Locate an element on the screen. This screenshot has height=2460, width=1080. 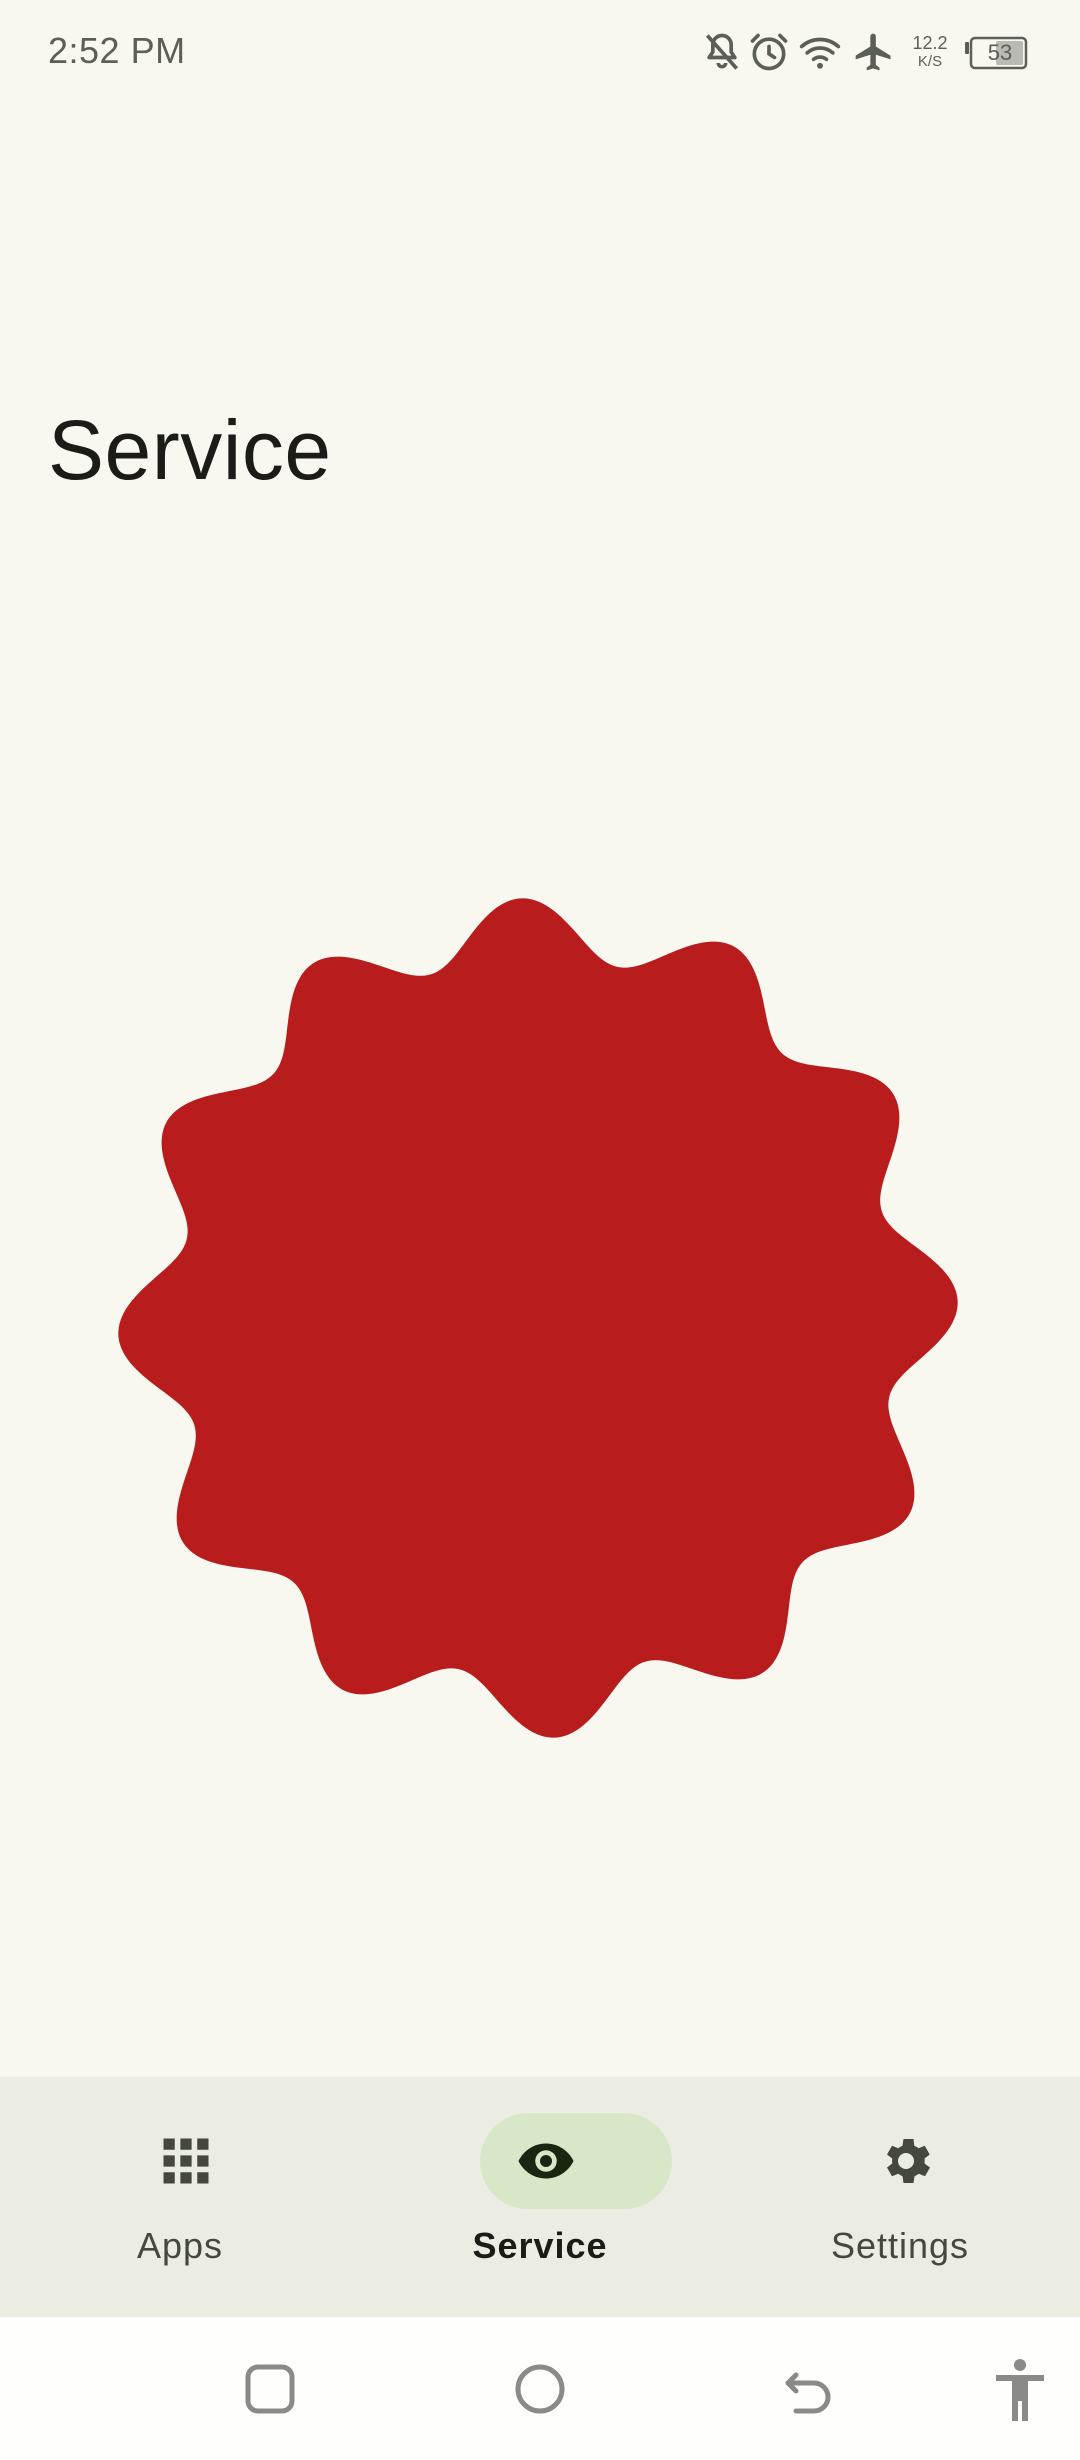
wifi-icon is located at coordinates (820, 53).